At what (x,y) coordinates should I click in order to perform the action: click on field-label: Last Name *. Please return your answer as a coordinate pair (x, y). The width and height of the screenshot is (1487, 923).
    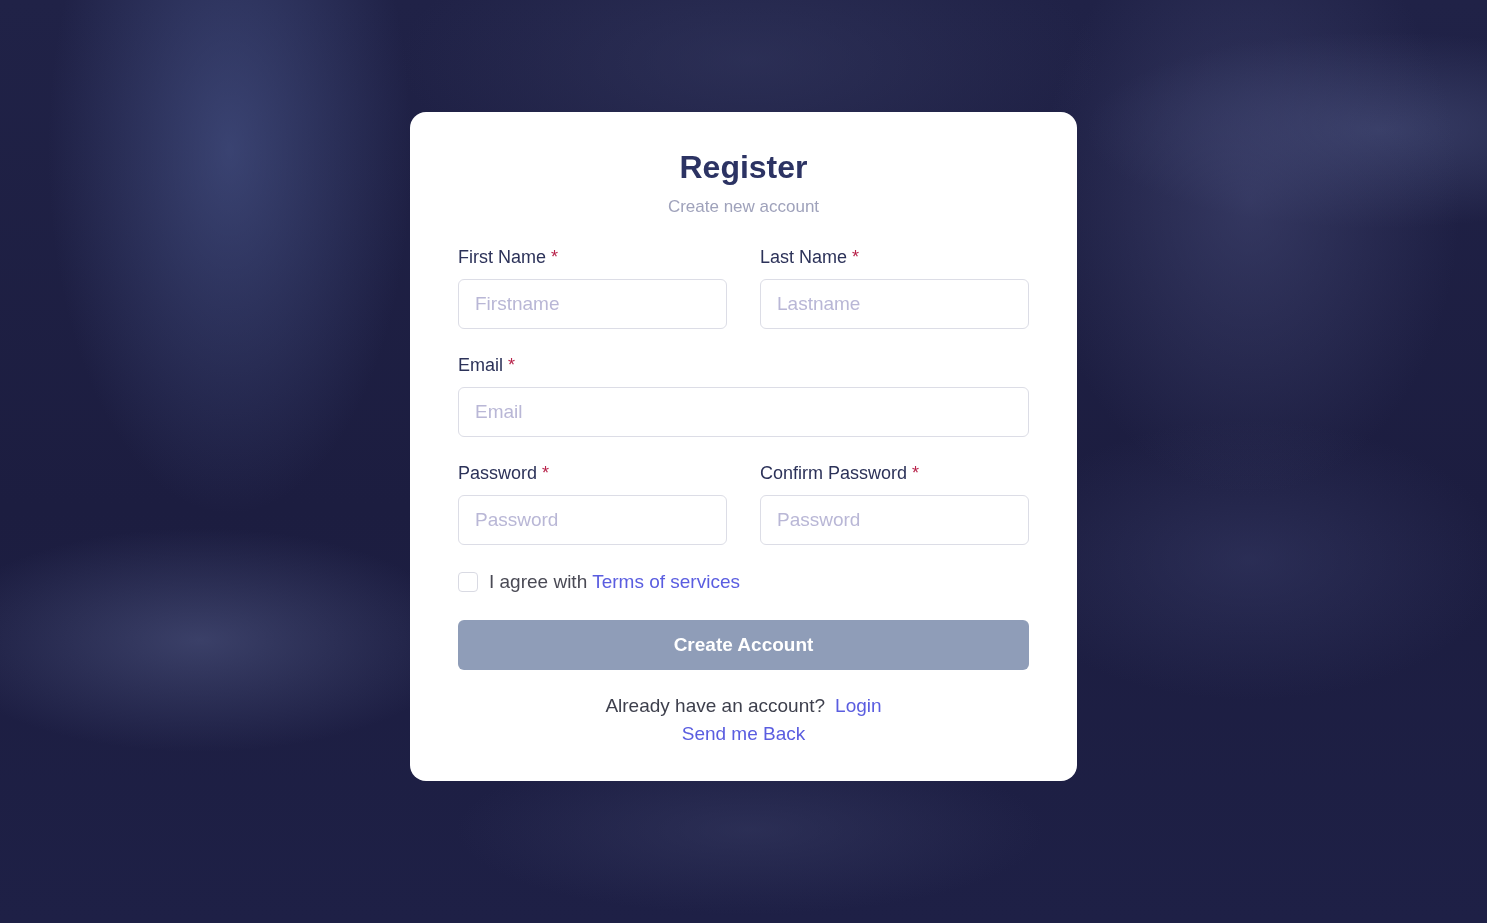
    Looking at the image, I should click on (810, 257).